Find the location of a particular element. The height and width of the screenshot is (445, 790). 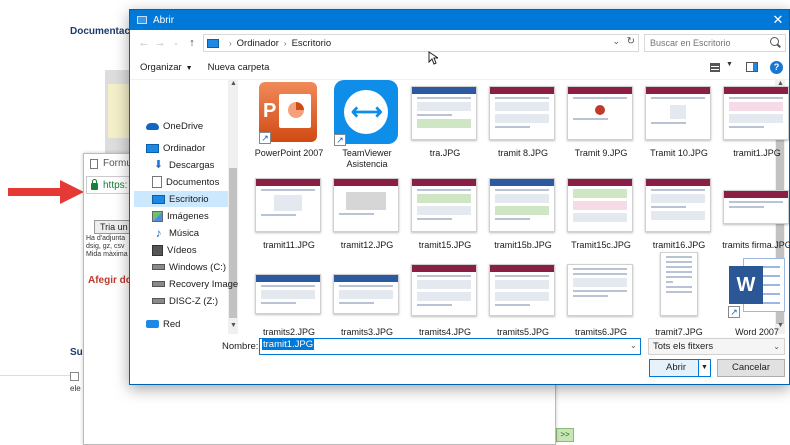

file-name-input: tramit1.JPG is located at coordinates (450, 346).